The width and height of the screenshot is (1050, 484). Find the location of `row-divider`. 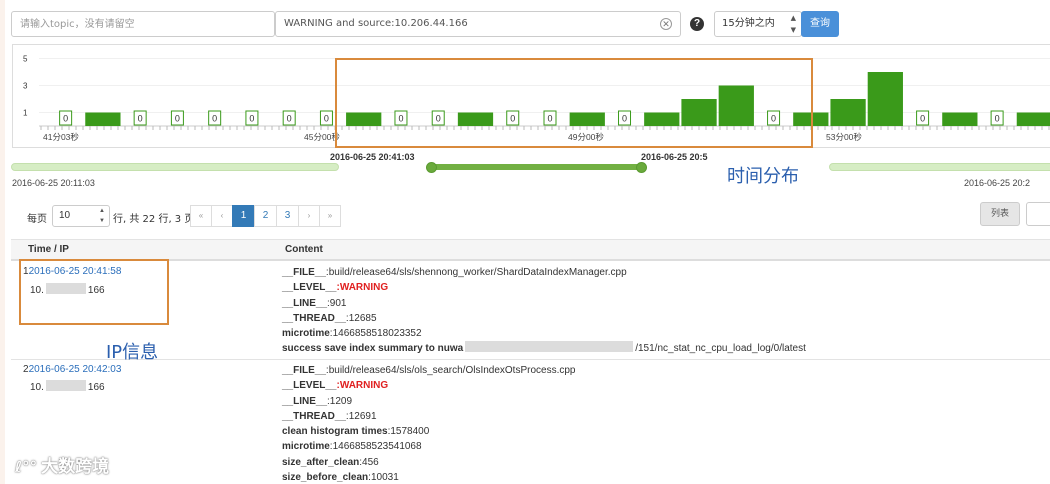

row-divider is located at coordinates (530, 359).